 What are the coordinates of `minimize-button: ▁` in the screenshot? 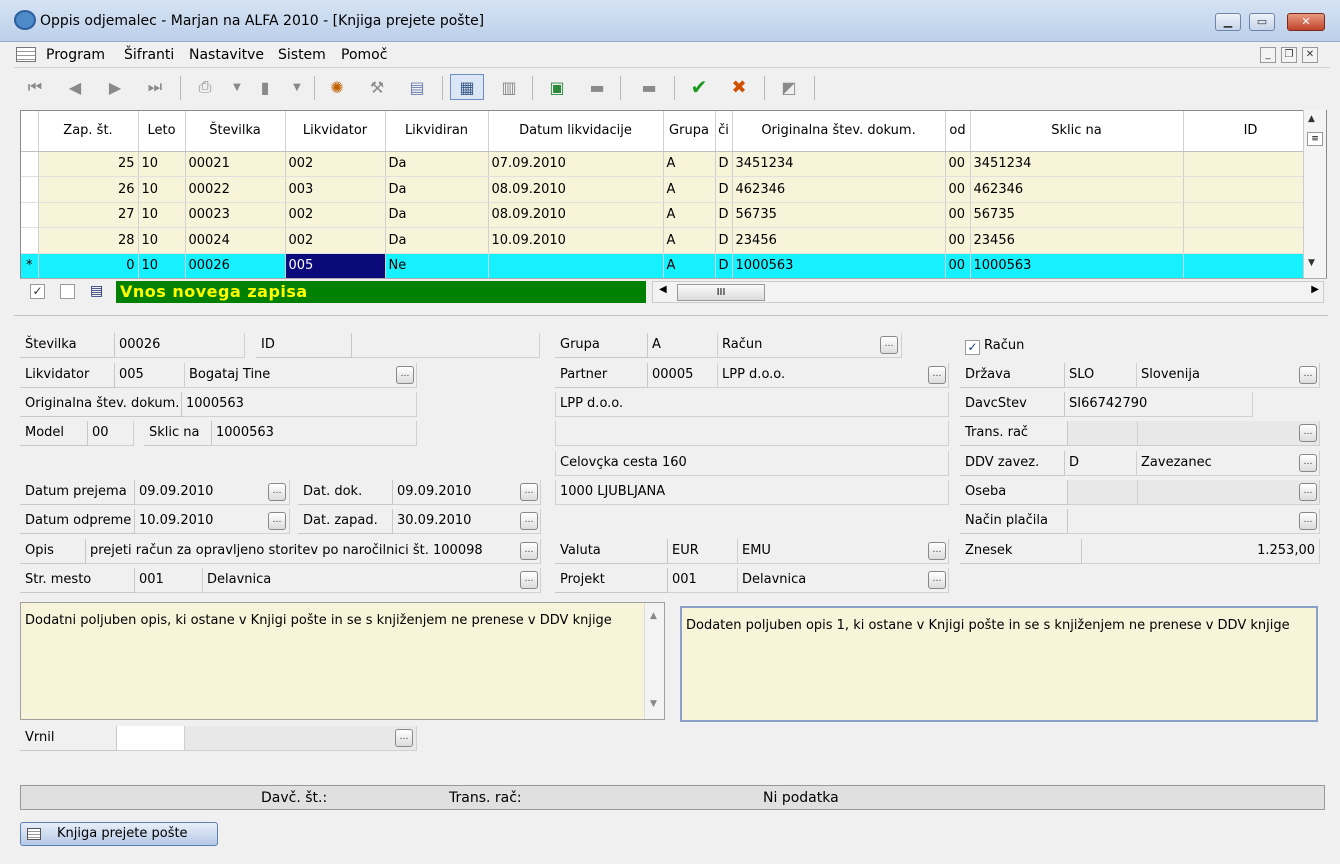 It's located at (1228, 22).